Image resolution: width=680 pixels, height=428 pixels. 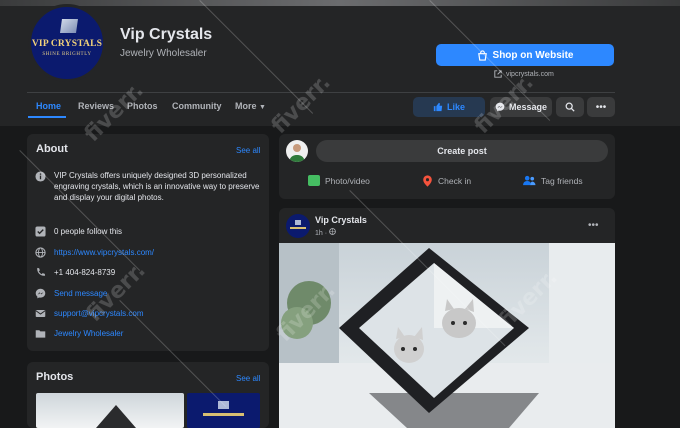 I want to click on category-row: Jewelry Wholesaler, so click(x=78, y=333).